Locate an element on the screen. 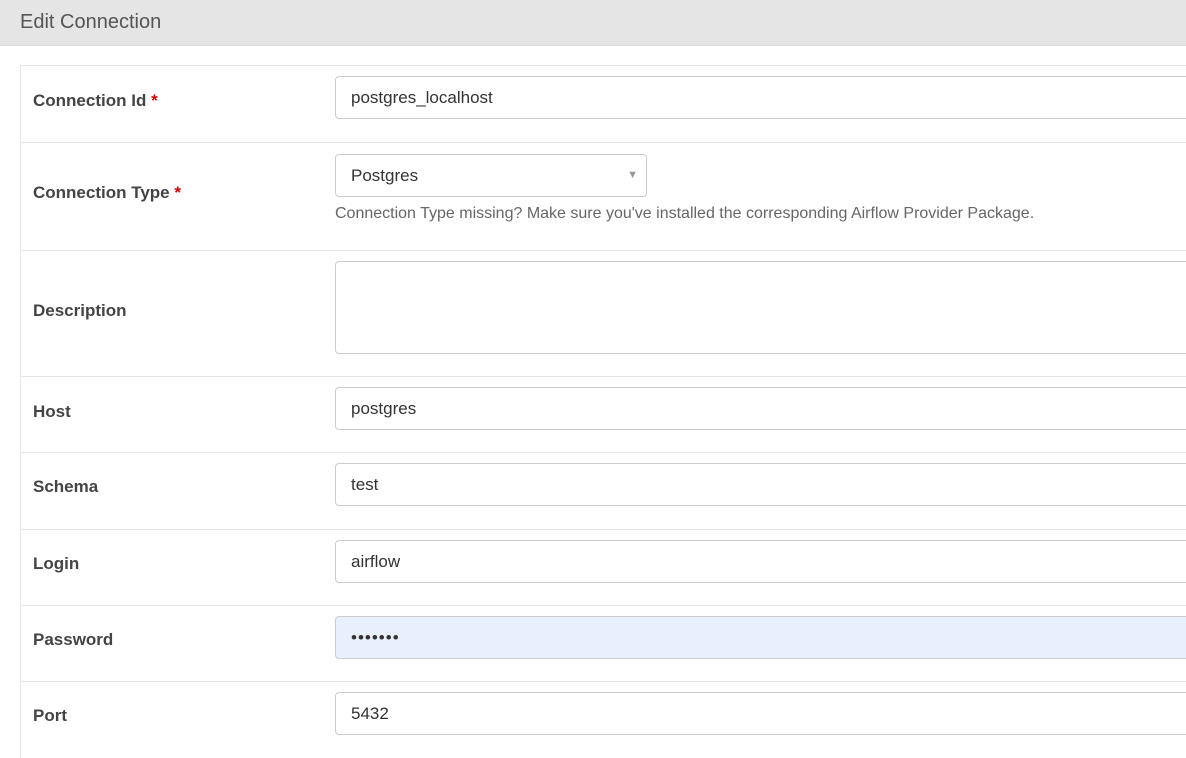 This screenshot has height=758, width=1186. page-title: Edit Connection is located at coordinates (91, 22).